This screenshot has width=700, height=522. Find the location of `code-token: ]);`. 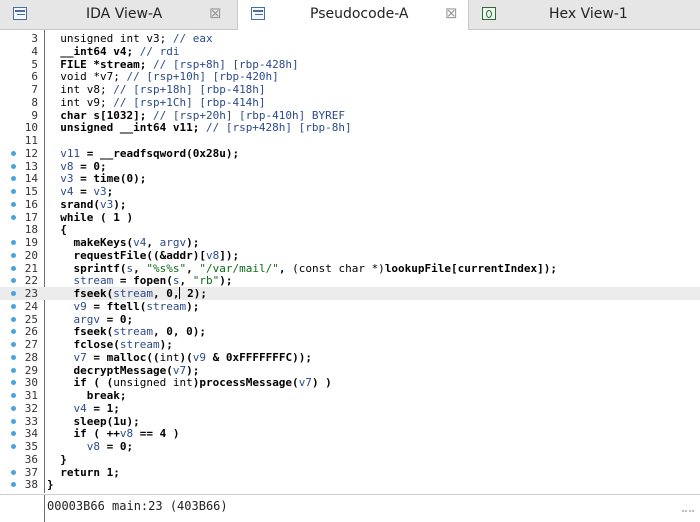

code-token: ]); is located at coordinates (229, 255).